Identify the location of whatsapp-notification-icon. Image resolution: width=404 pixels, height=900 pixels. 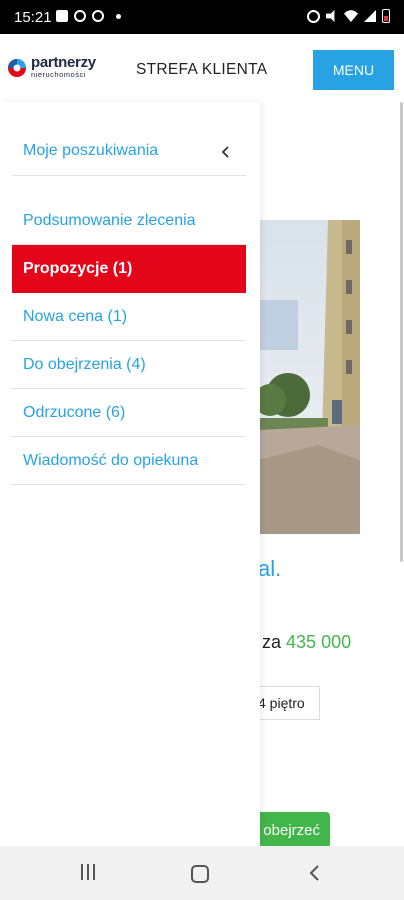
(98, 16).